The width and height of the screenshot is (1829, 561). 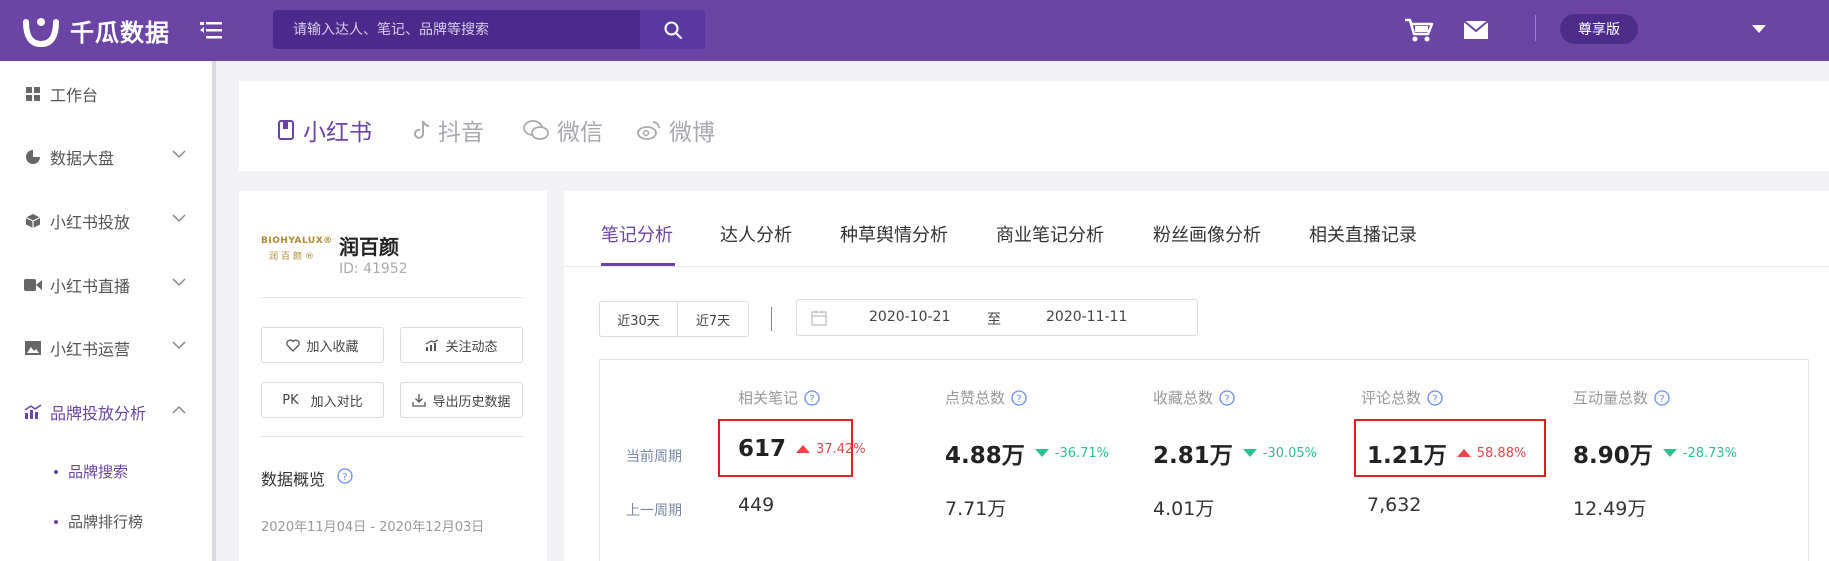 What do you see at coordinates (106, 348) in the screenshot?
I see `sidebar-item-xhs-operation: 小红书运营` at bounding box center [106, 348].